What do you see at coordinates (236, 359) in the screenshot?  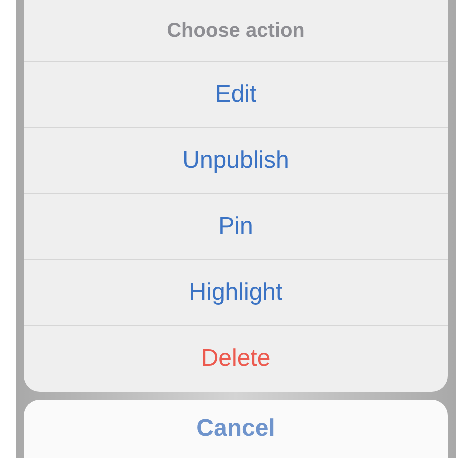 I see `action-button: Delete` at bounding box center [236, 359].